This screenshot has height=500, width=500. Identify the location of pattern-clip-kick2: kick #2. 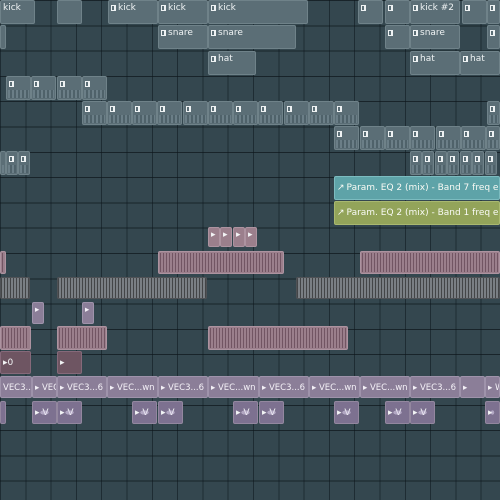
(435, 12).